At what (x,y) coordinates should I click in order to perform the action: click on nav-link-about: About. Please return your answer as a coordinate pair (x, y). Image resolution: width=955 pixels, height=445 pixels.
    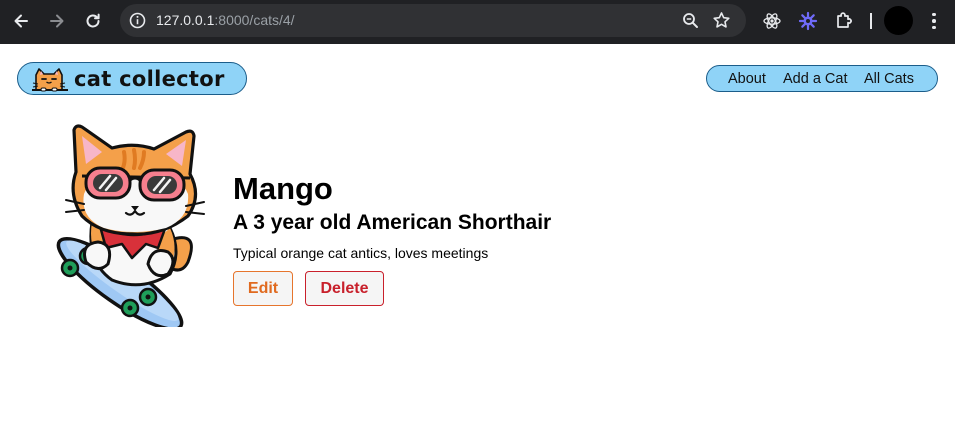
    Looking at the image, I should click on (747, 79).